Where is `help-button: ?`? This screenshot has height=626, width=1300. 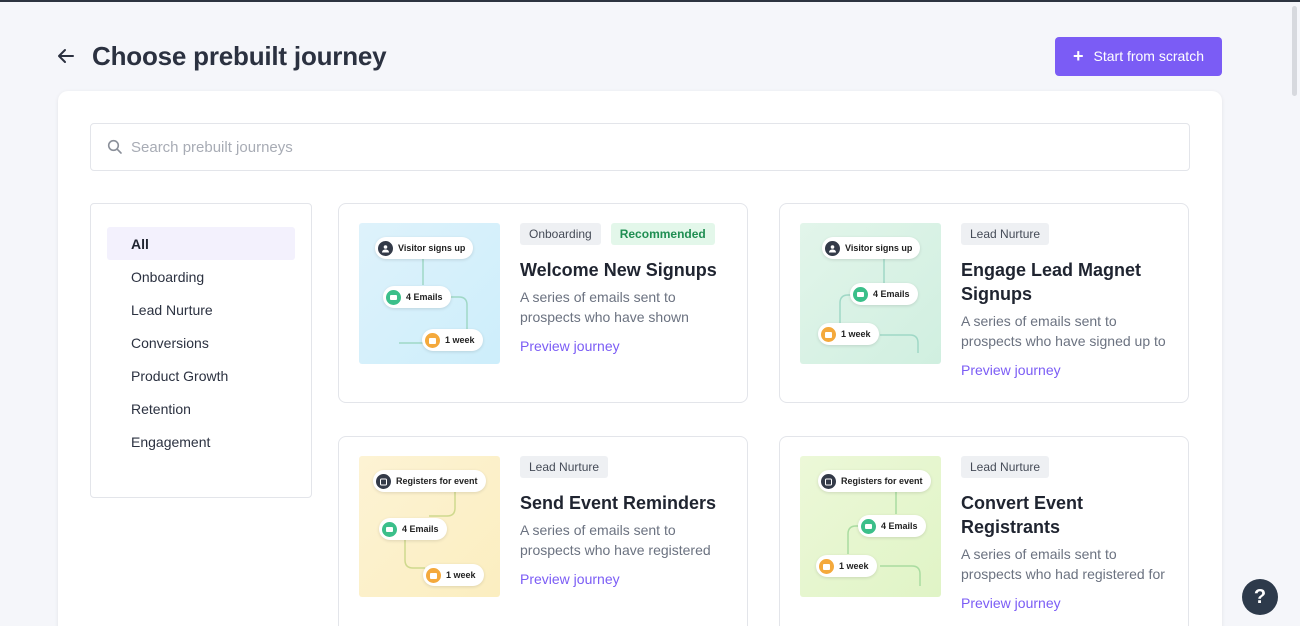
help-button: ? is located at coordinates (1260, 597).